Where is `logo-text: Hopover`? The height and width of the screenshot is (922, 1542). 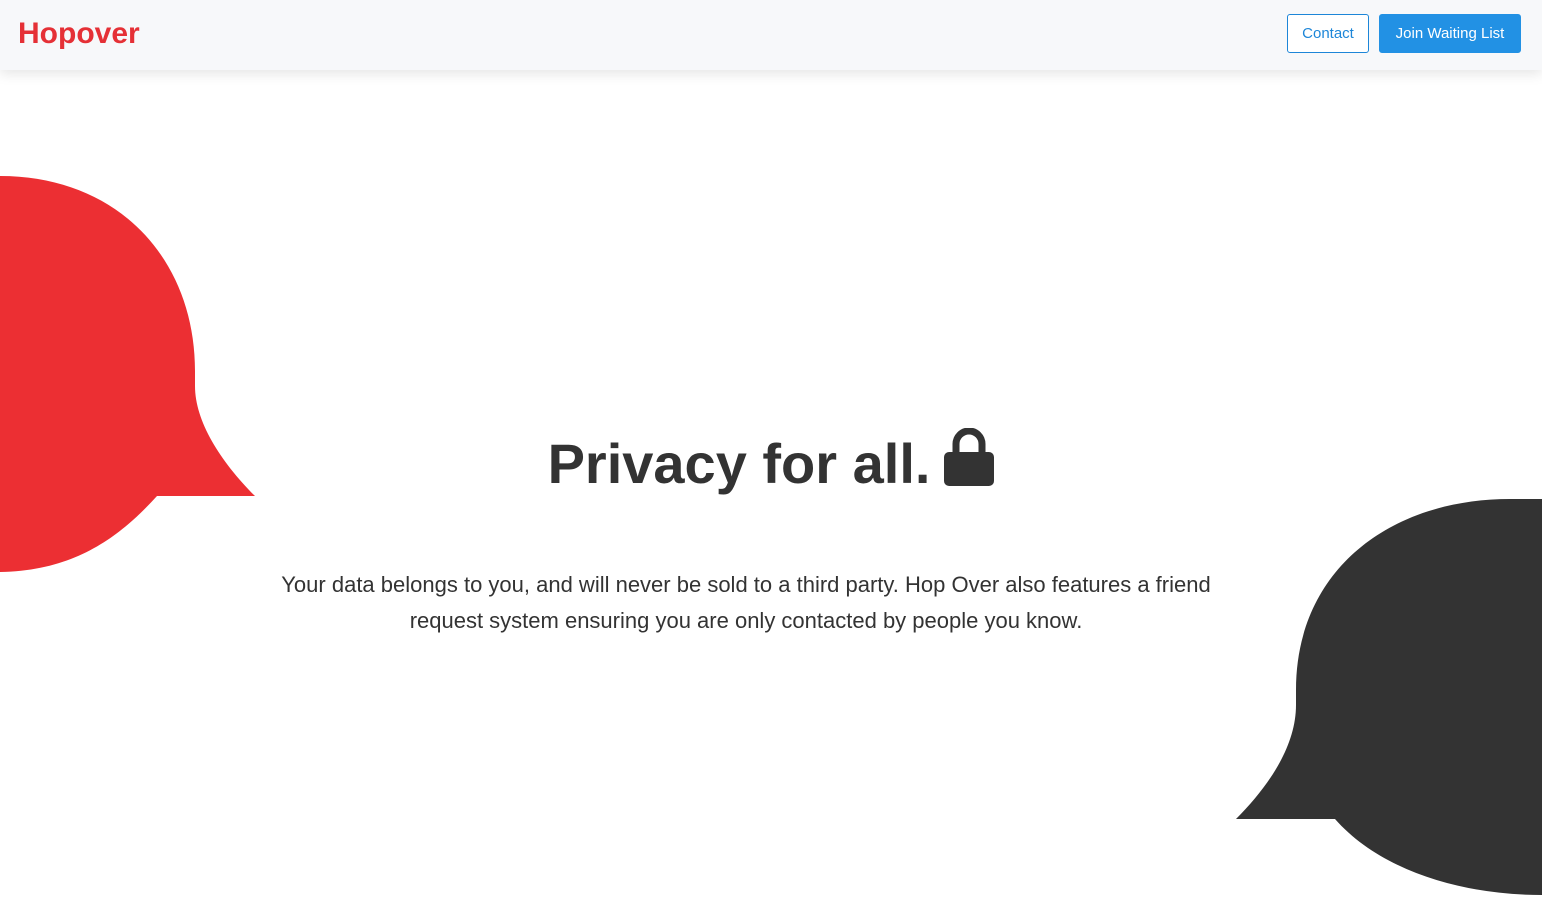 logo-text: Hopover is located at coordinates (79, 33).